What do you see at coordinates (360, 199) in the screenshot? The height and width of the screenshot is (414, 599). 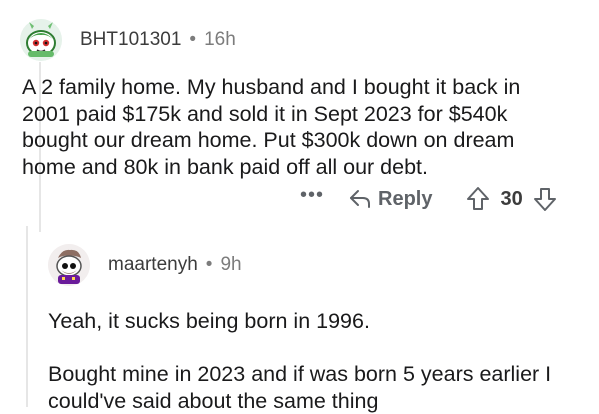 I see `reply-arrow-icon` at bounding box center [360, 199].